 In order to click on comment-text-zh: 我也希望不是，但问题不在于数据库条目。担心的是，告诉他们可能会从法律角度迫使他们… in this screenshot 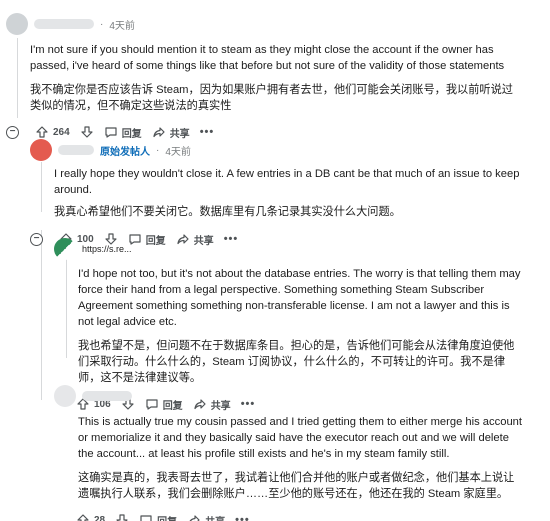, I will do `click(296, 362)`.